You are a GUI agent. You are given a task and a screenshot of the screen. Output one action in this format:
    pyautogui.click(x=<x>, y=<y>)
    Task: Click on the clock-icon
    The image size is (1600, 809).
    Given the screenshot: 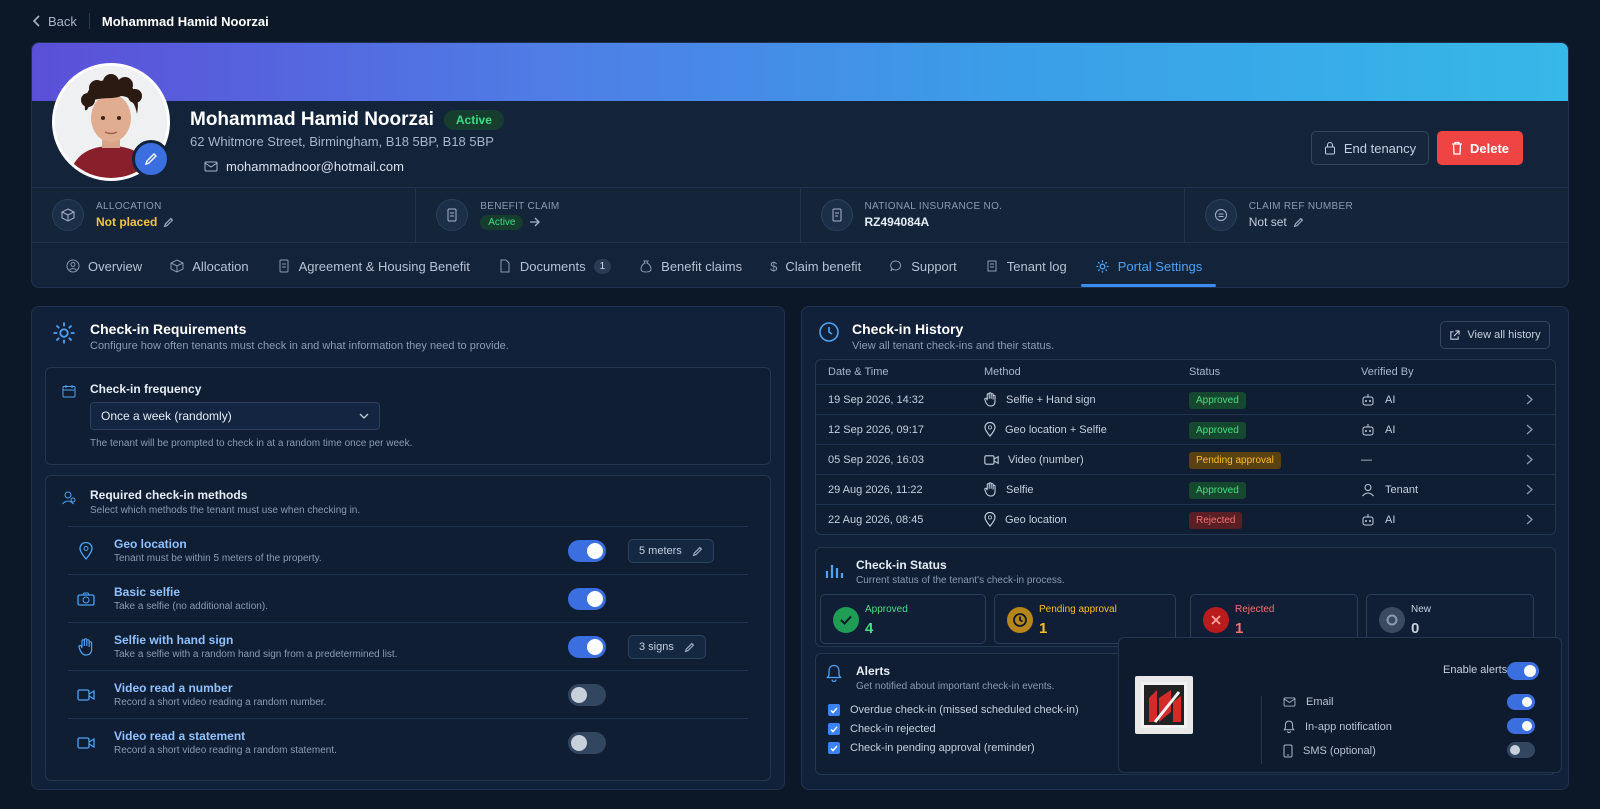 What is the action you would take?
    pyautogui.click(x=829, y=332)
    